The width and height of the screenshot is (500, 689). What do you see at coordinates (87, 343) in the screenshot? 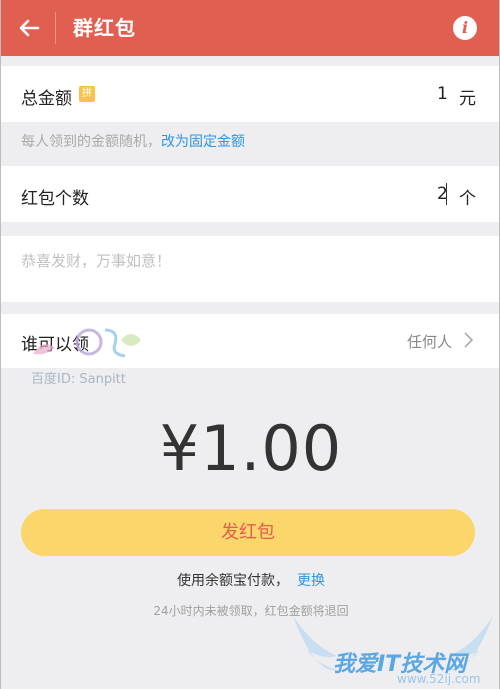
I see `watermark-logo` at bounding box center [87, 343].